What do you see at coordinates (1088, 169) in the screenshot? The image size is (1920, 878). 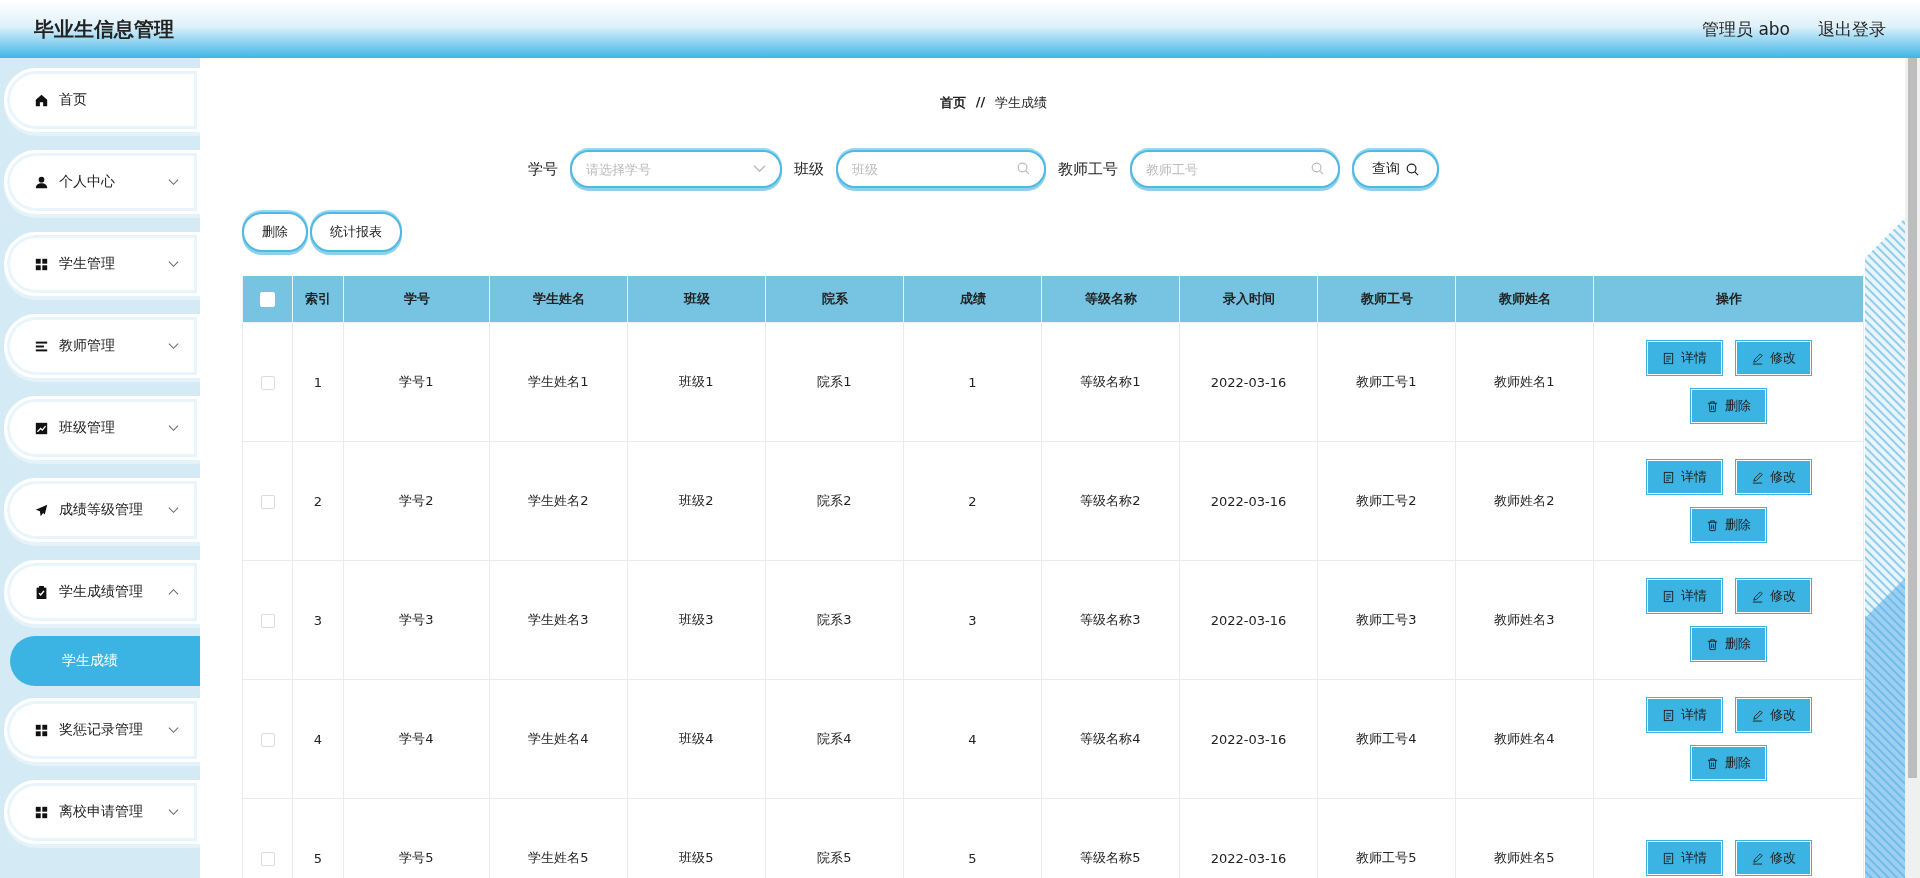 I see `field-label: 教师工号` at bounding box center [1088, 169].